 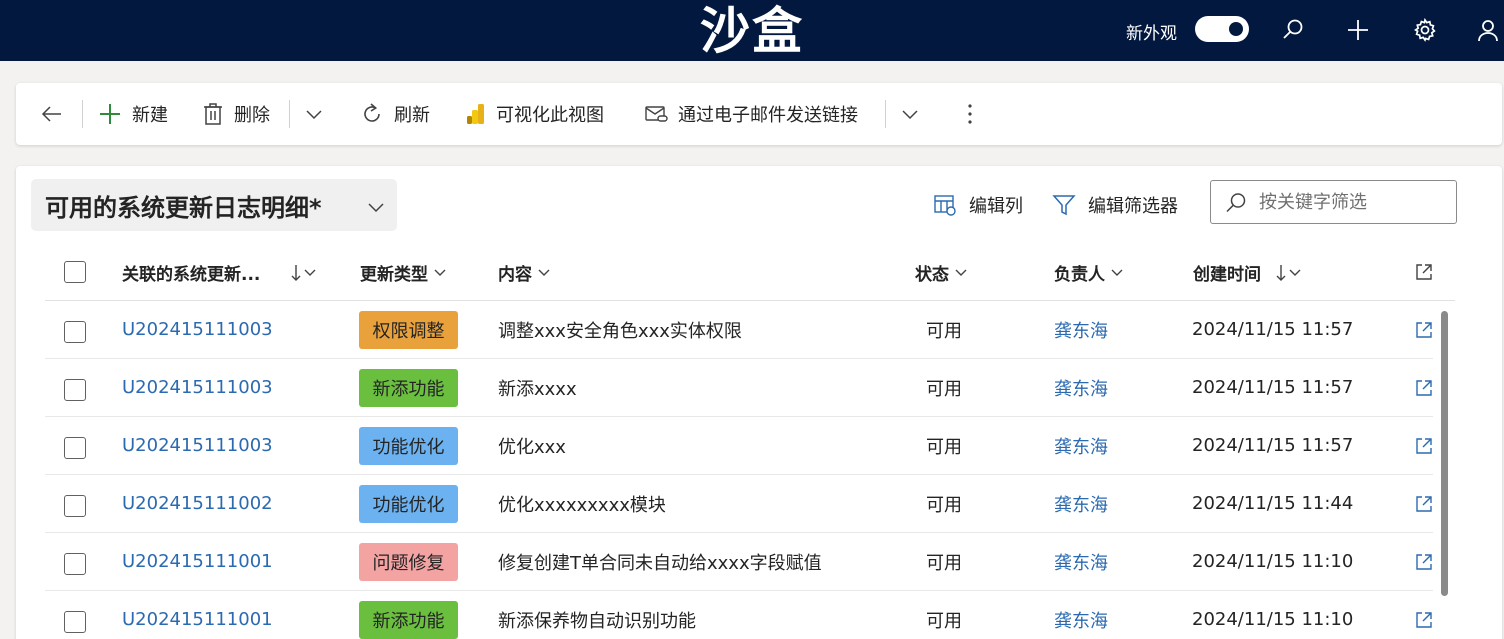 I want to click on content-cell: 优化xxx, so click(x=532, y=447).